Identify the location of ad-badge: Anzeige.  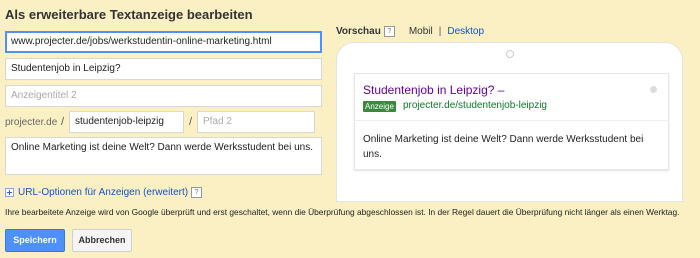
(379, 106).